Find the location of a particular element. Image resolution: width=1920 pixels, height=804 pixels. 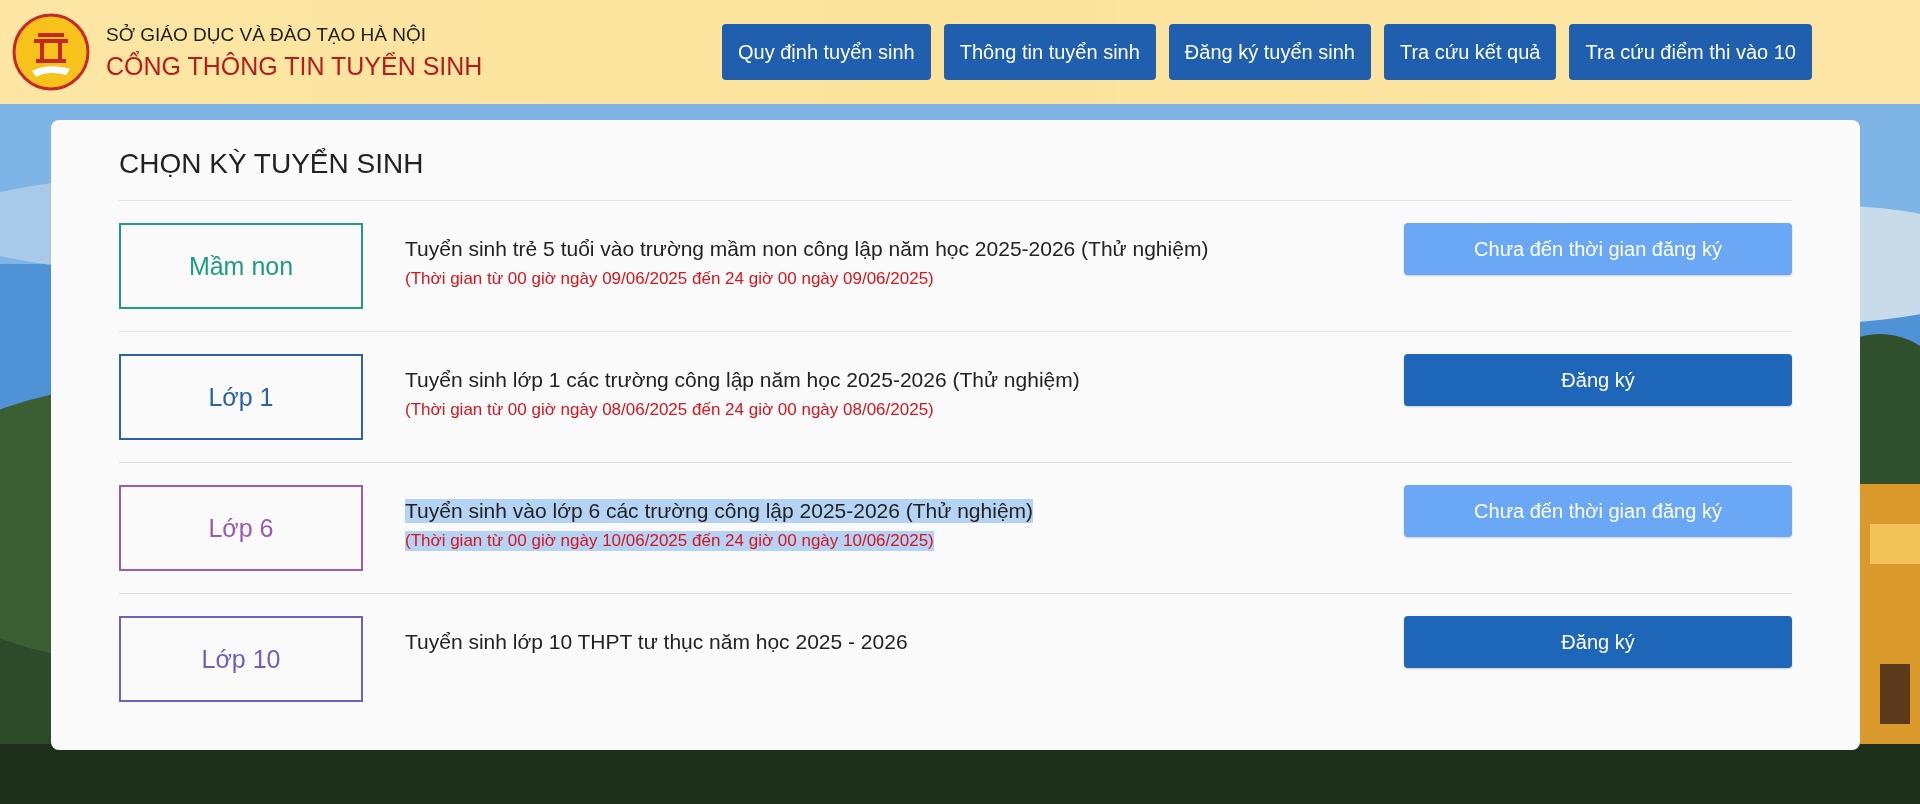

admission-period: (Thời gian từ 00 giờ ngày 08/06/2025 đến 24 giờ 00 ngày 08/06/2025) is located at coordinates (669, 410).